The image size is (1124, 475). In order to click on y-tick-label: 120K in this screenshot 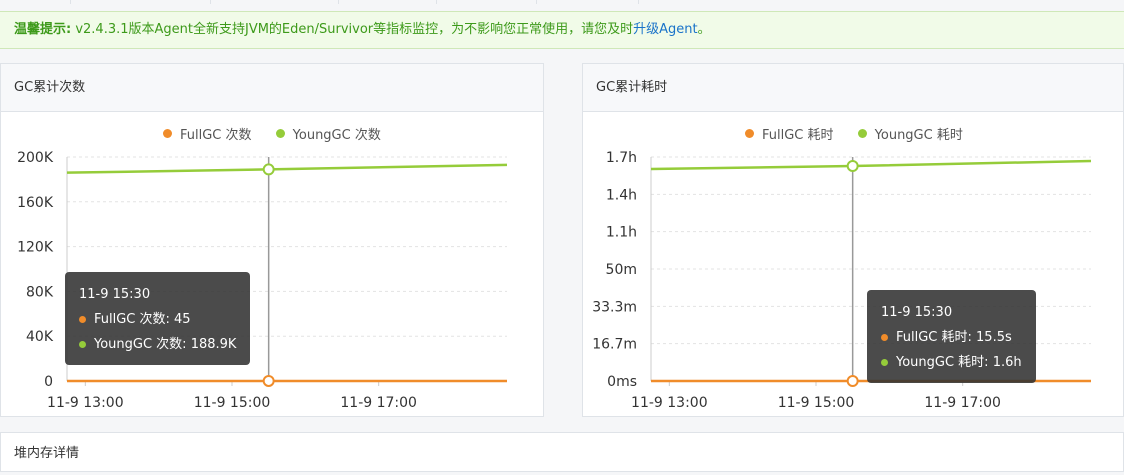, I will do `click(35, 248)`.